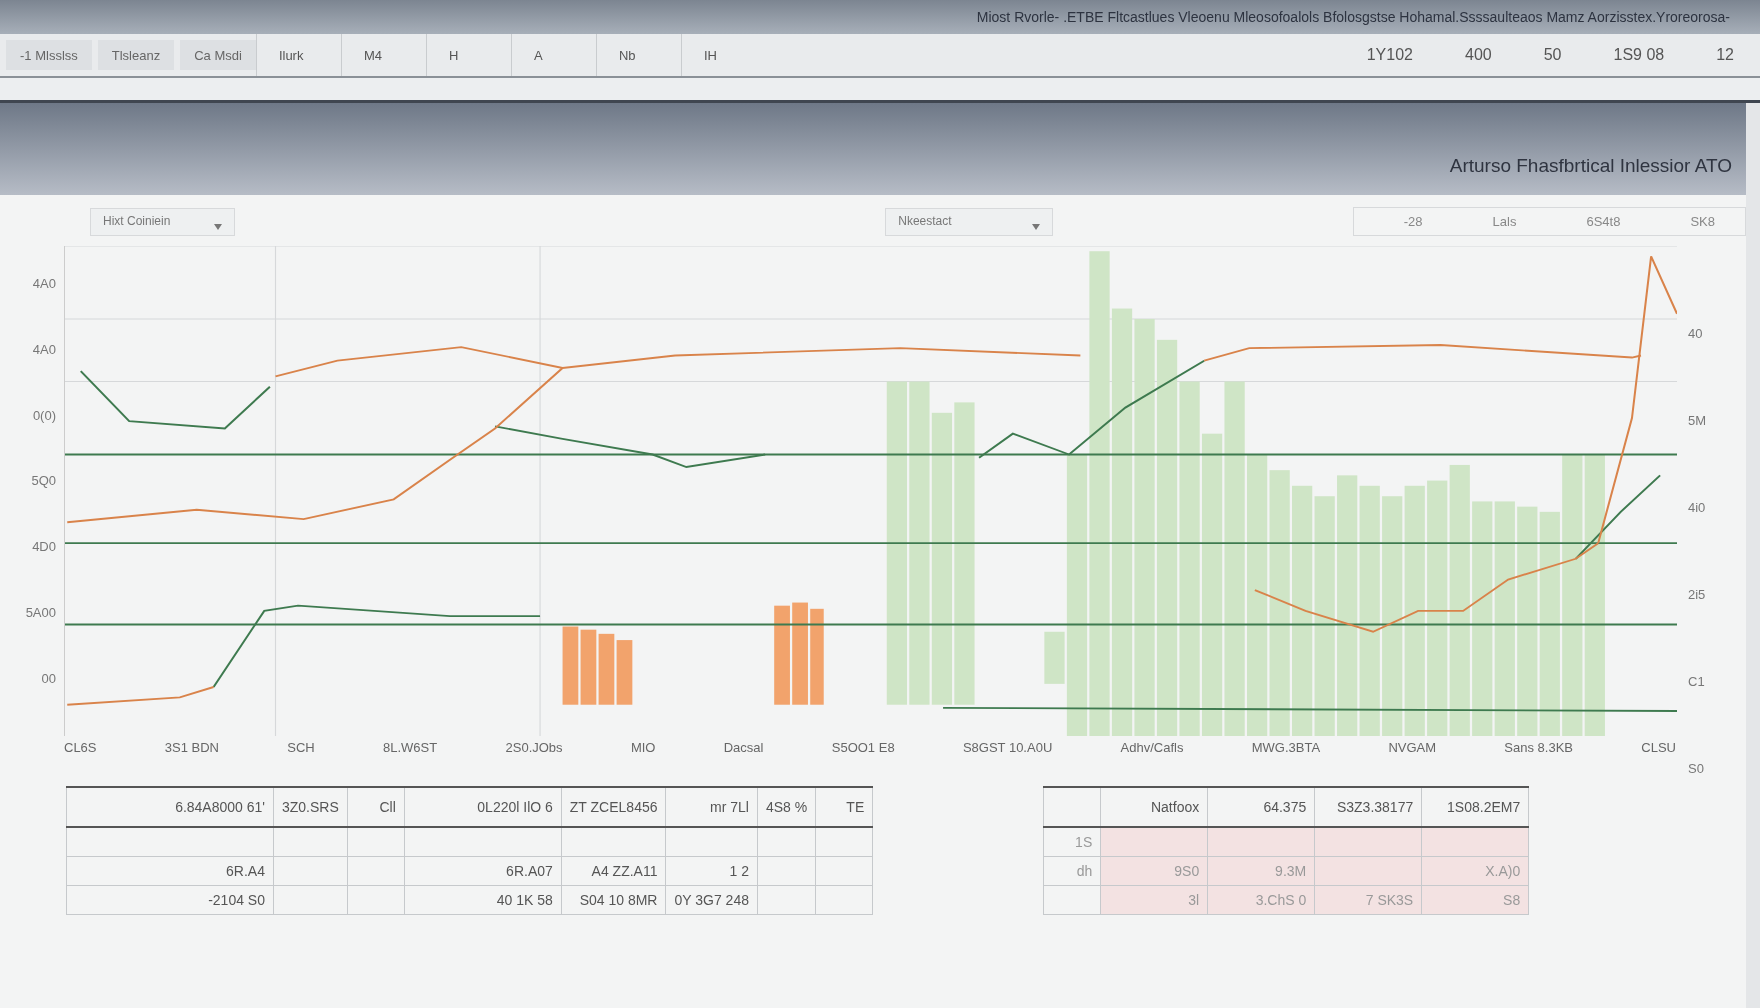 The image size is (1760, 1008). I want to click on table-header-cell: 0L220l IlO 6, so click(483, 807).